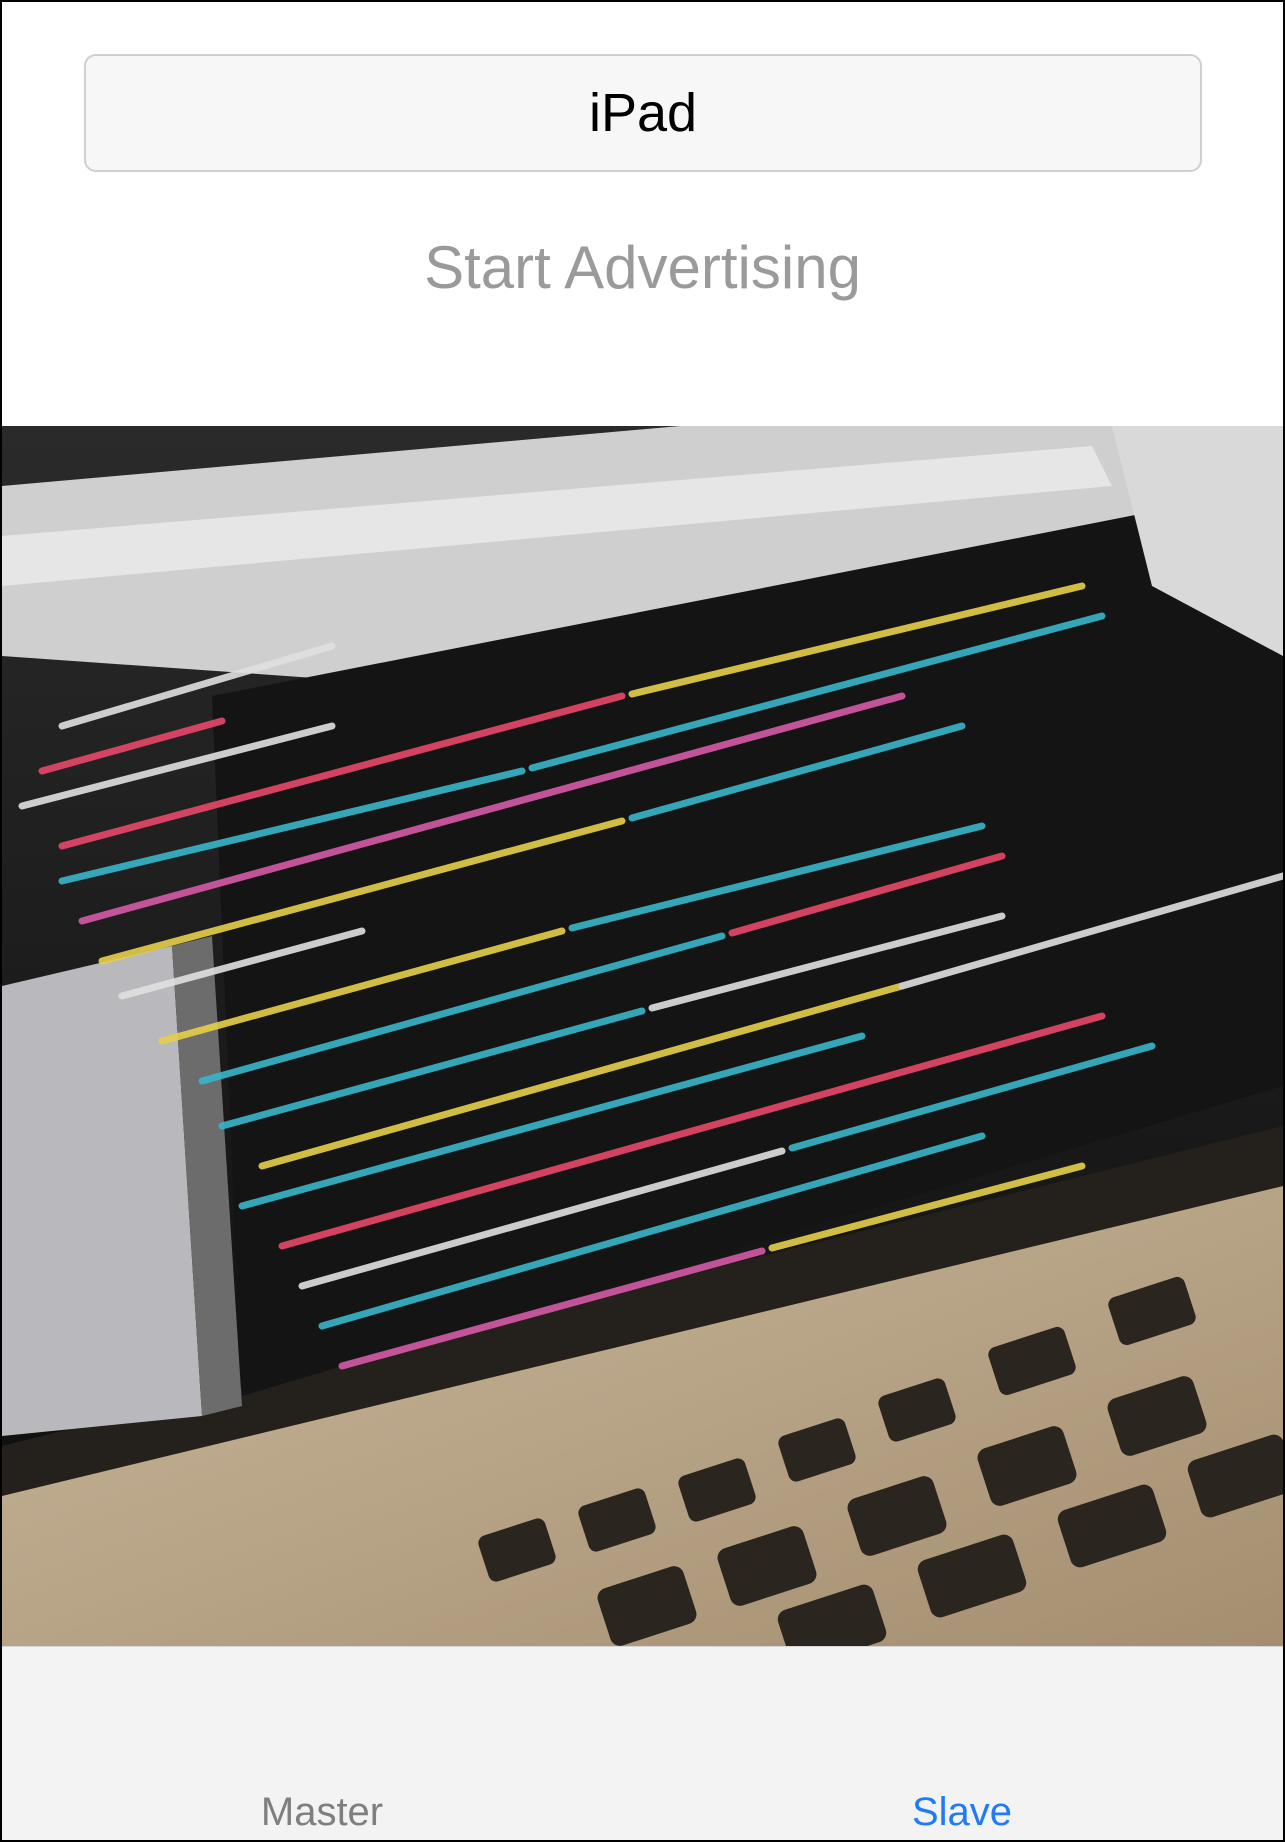  Describe the element at coordinates (962, 1743) in the screenshot. I see `tab-slave: Slave` at that location.